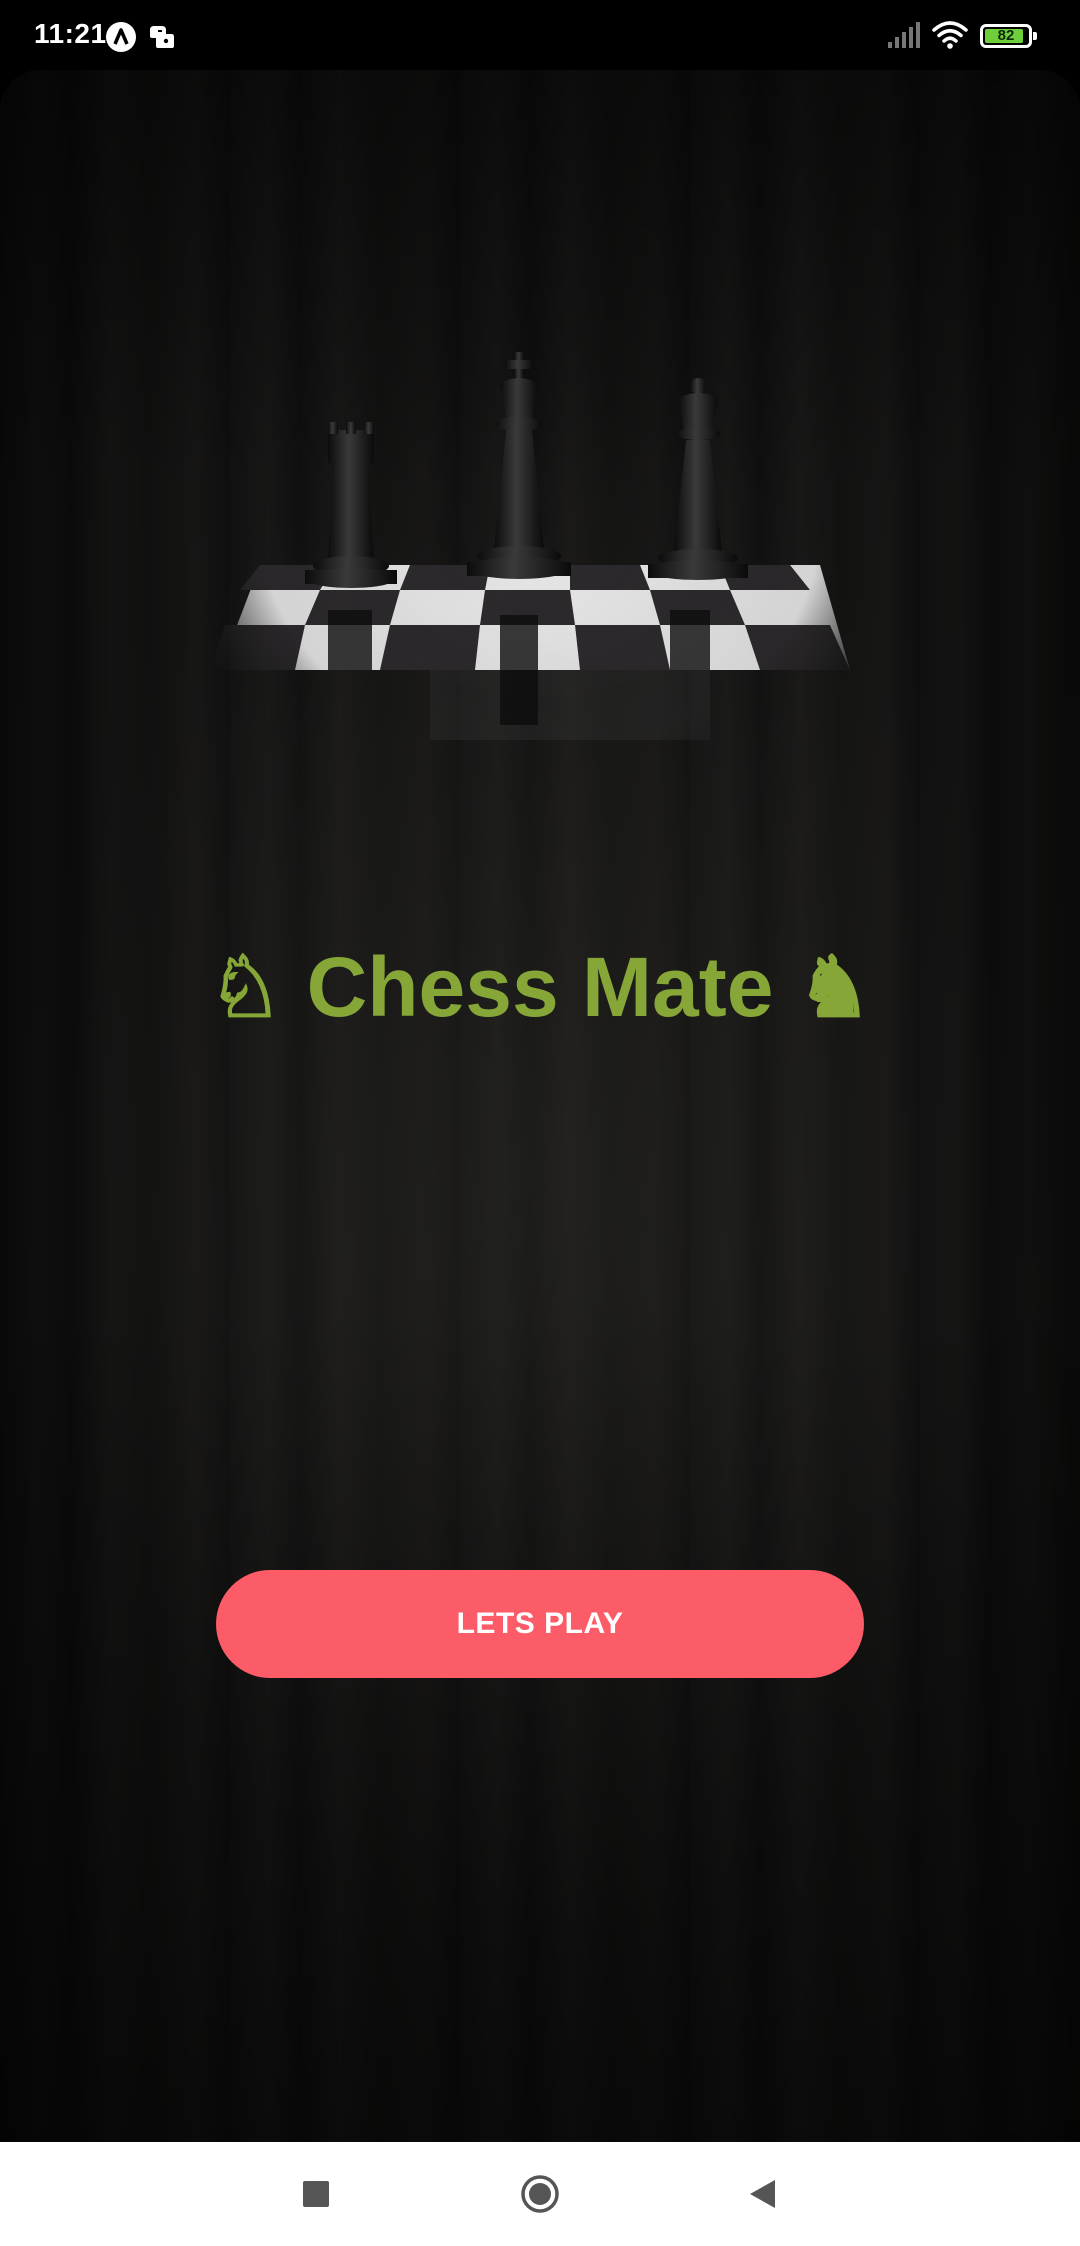  I want to click on game-controller-icon, so click(161, 37).